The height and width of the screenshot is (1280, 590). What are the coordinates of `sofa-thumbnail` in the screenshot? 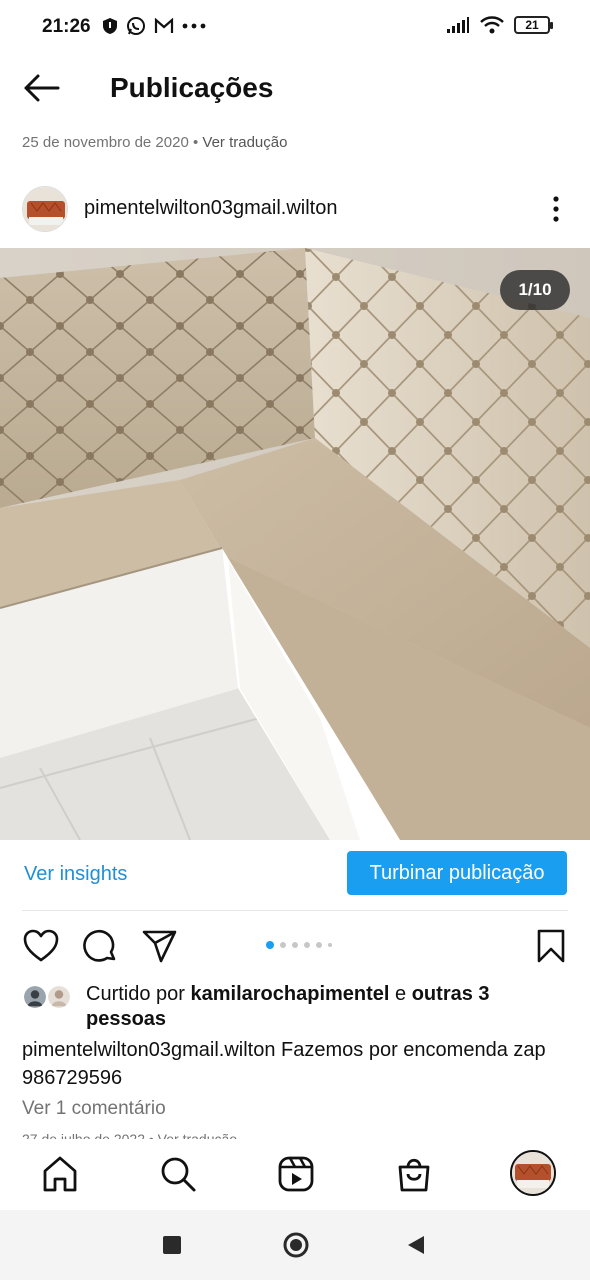 It's located at (45, 209).